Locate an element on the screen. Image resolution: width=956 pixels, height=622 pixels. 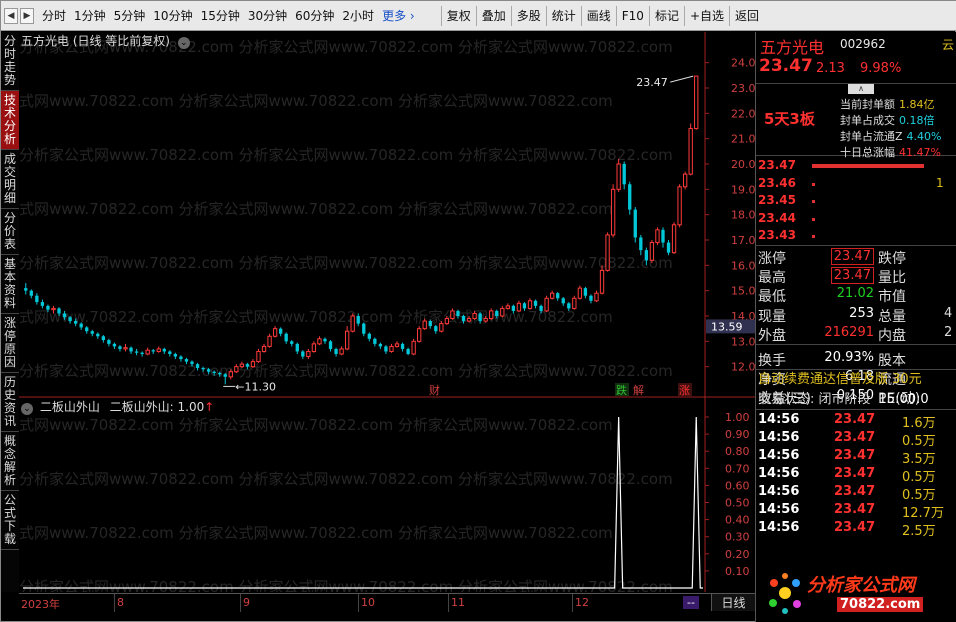
left-tab: 涨停原因 is located at coordinates (10, 343).